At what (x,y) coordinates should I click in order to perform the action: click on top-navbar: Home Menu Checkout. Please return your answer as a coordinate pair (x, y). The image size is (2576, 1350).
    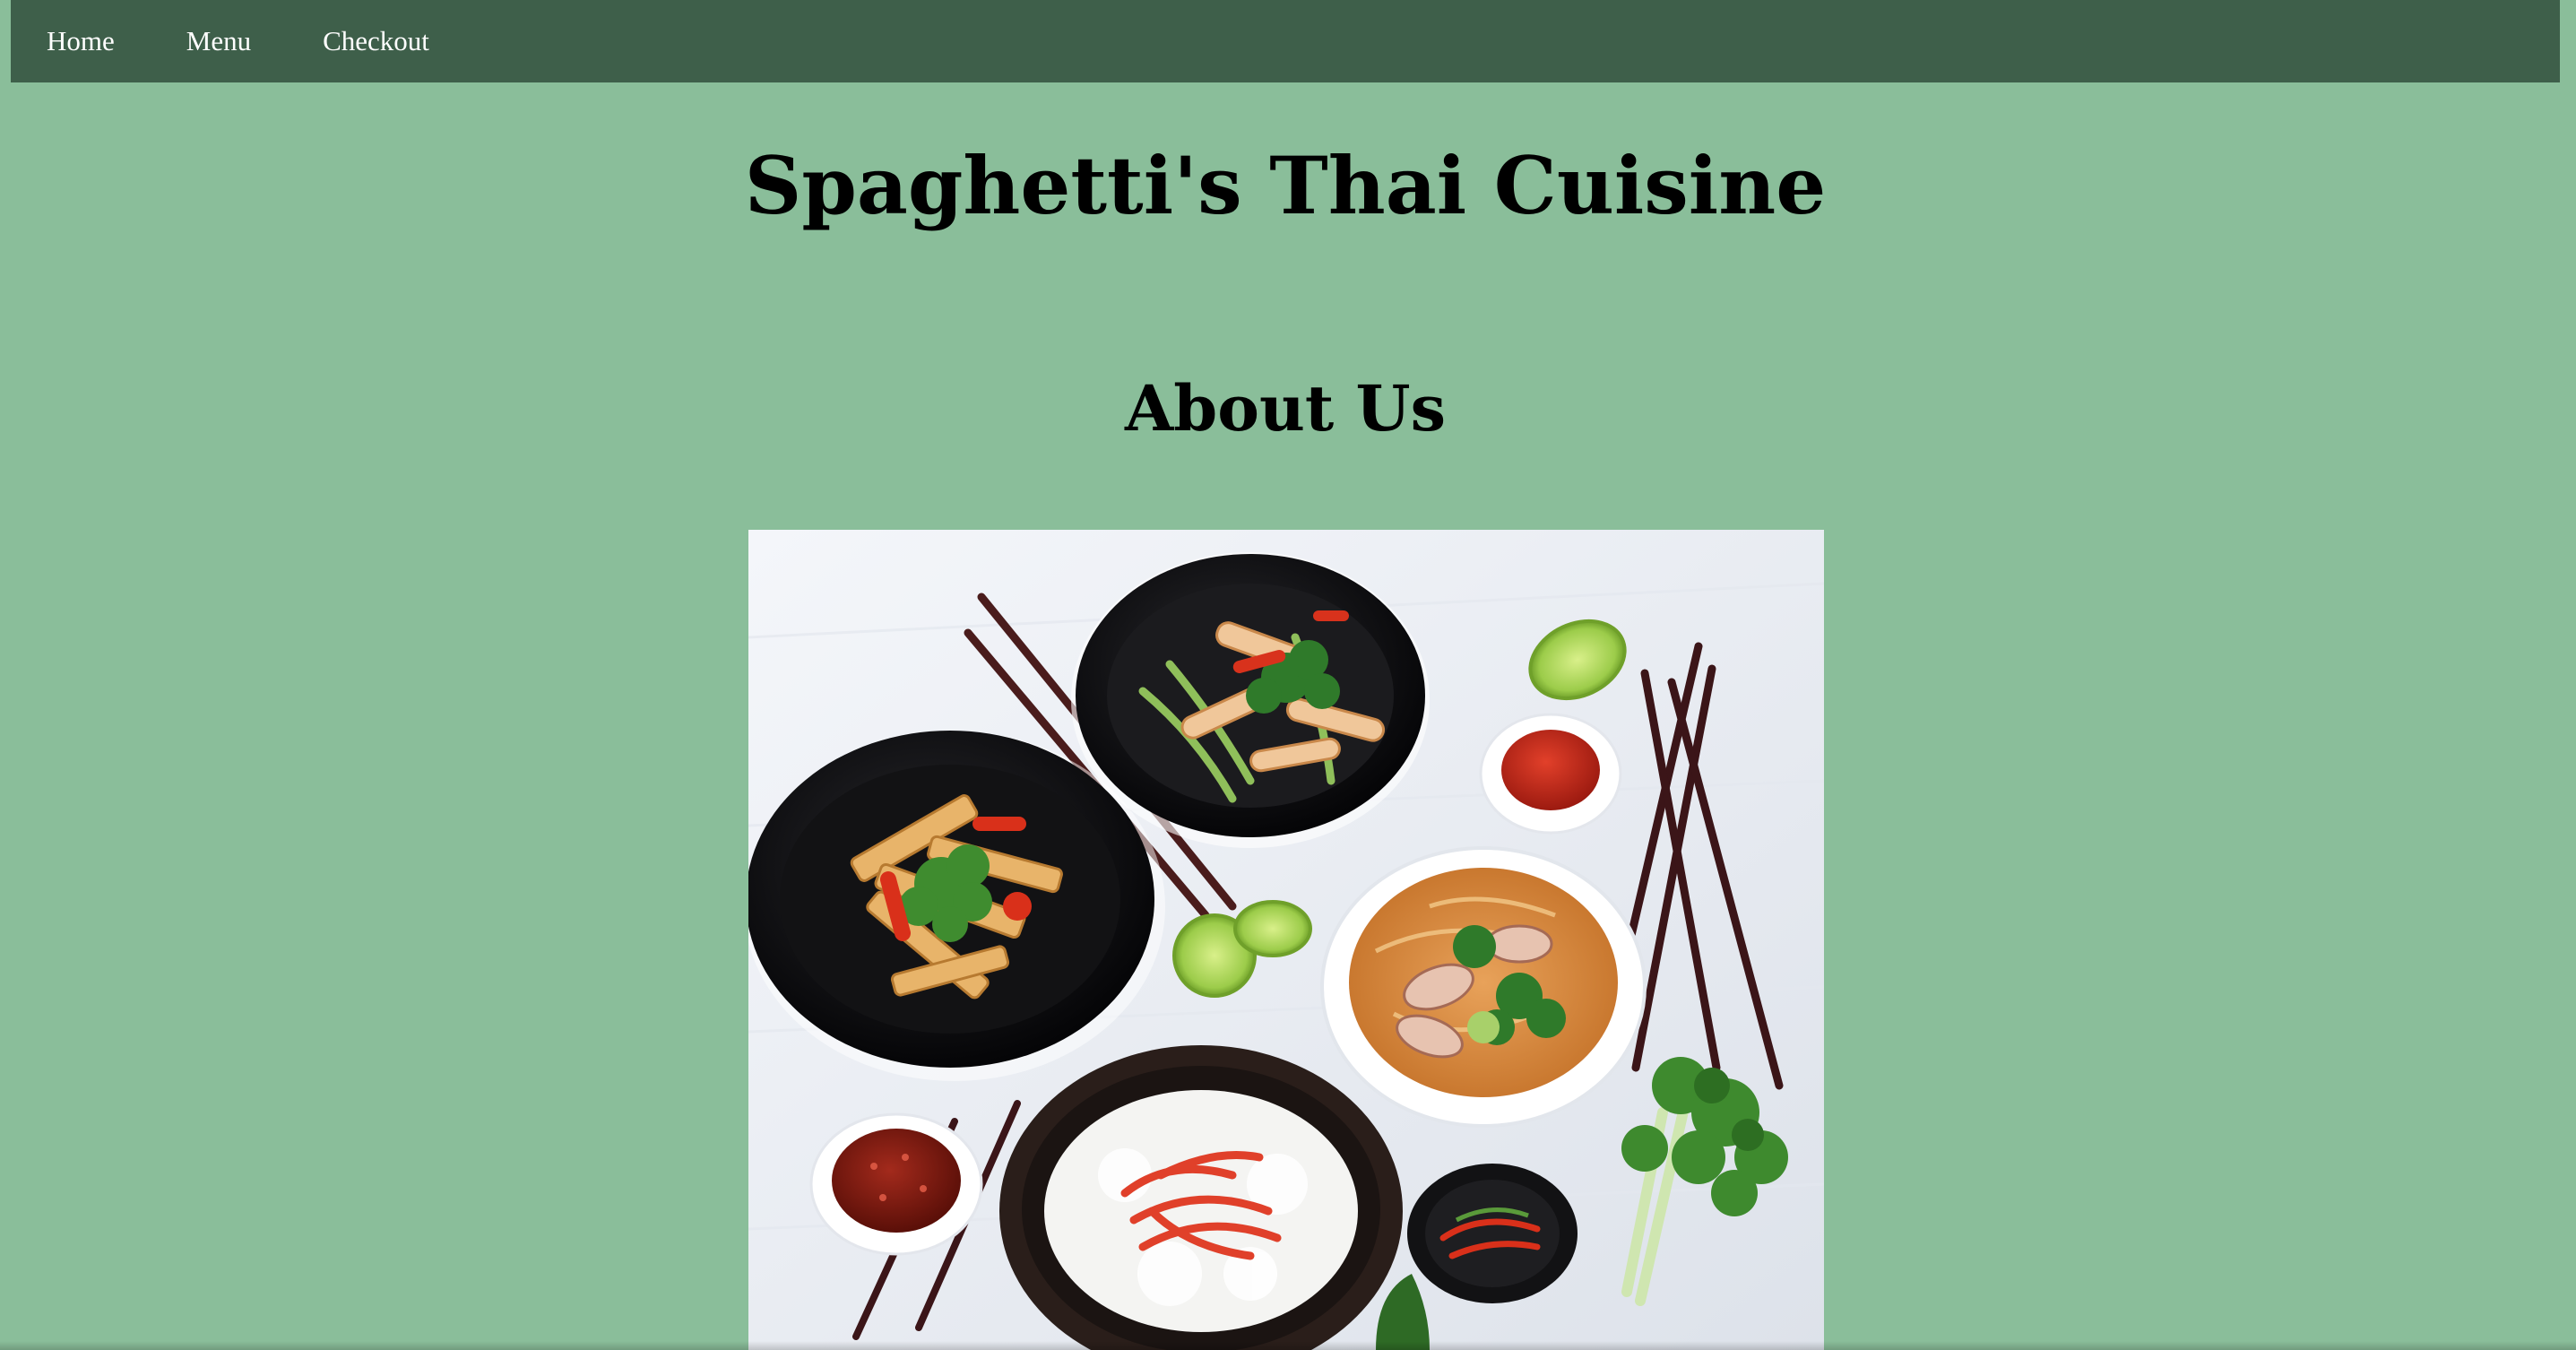
    Looking at the image, I should click on (1285, 41).